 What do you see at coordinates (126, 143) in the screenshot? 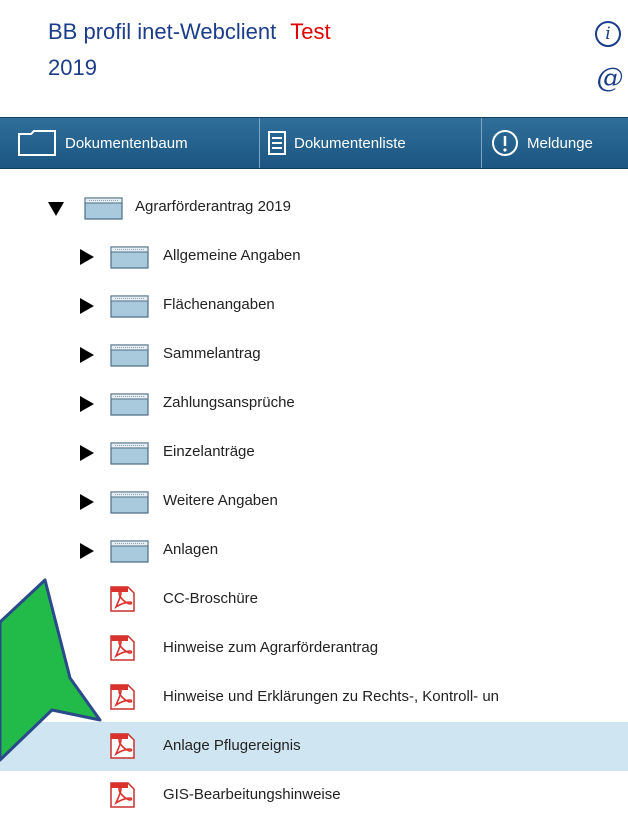
I see `document-tree-label: Dokumentenbaum` at bounding box center [126, 143].